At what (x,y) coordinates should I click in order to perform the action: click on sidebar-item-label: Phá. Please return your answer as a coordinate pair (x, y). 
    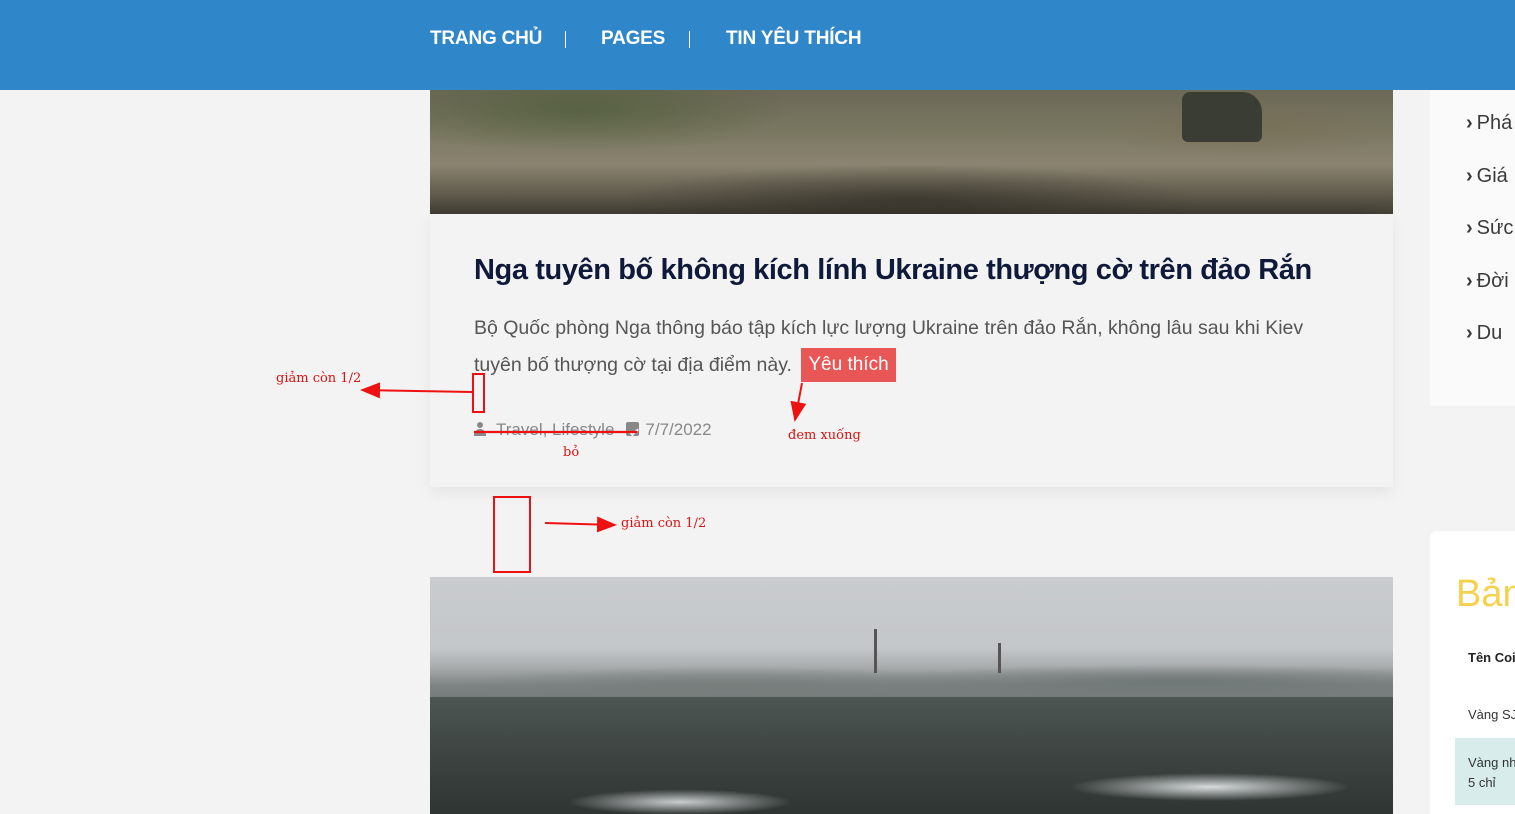
    Looking at the image, I should click on (1494, 123).